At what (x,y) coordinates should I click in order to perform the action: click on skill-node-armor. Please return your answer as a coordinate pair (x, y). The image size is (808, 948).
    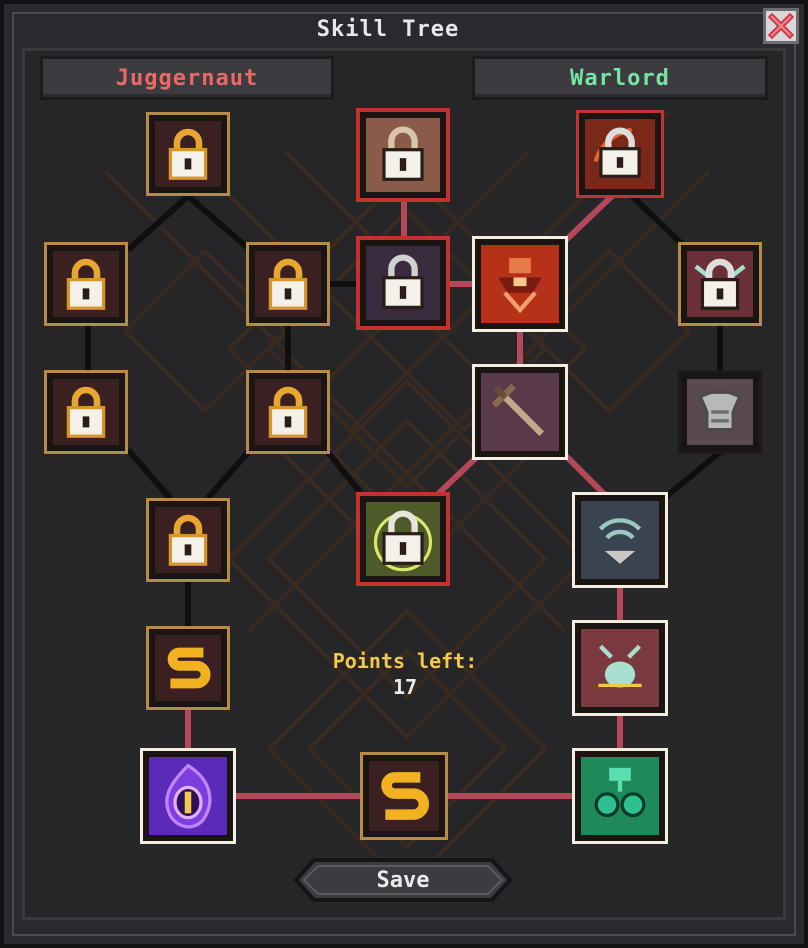
    Looking at the image, I should click on (720, 412).